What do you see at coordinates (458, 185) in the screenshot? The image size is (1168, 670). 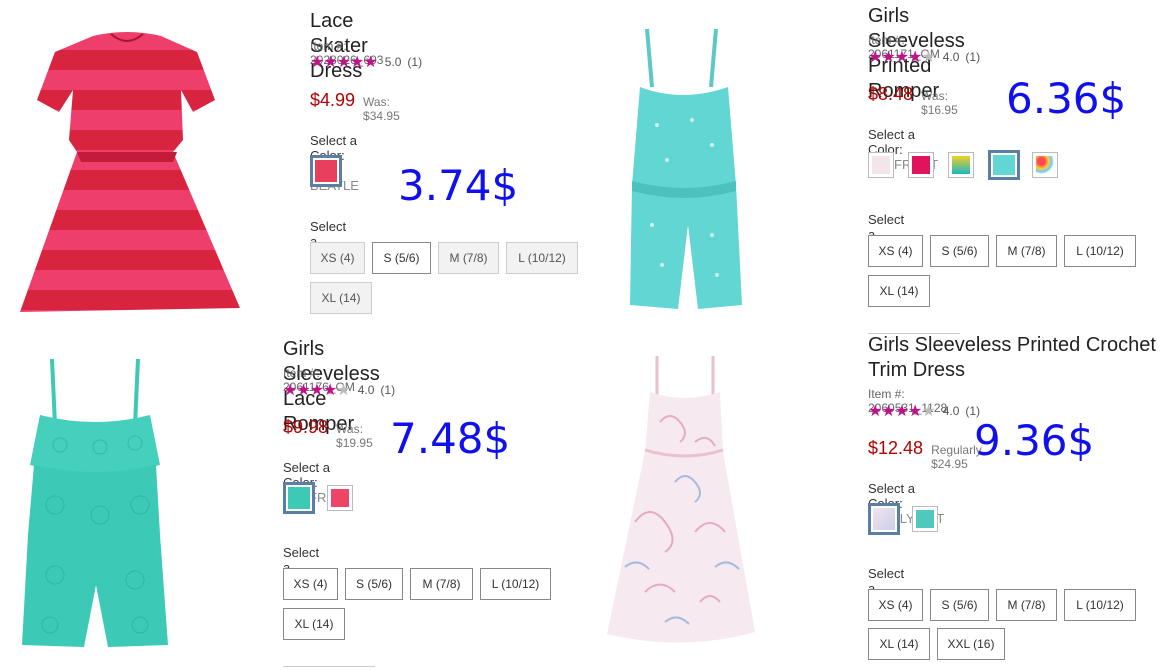 I see `price-annotation: 3.74$` at bounding box center [458, 185].